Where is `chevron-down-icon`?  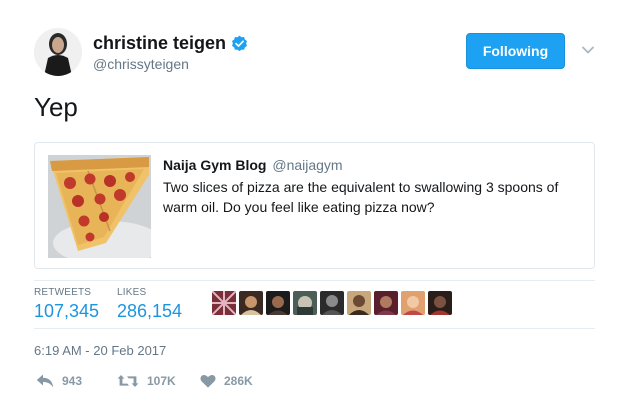
chevron-down-icon is located at coordinates (588, 50).